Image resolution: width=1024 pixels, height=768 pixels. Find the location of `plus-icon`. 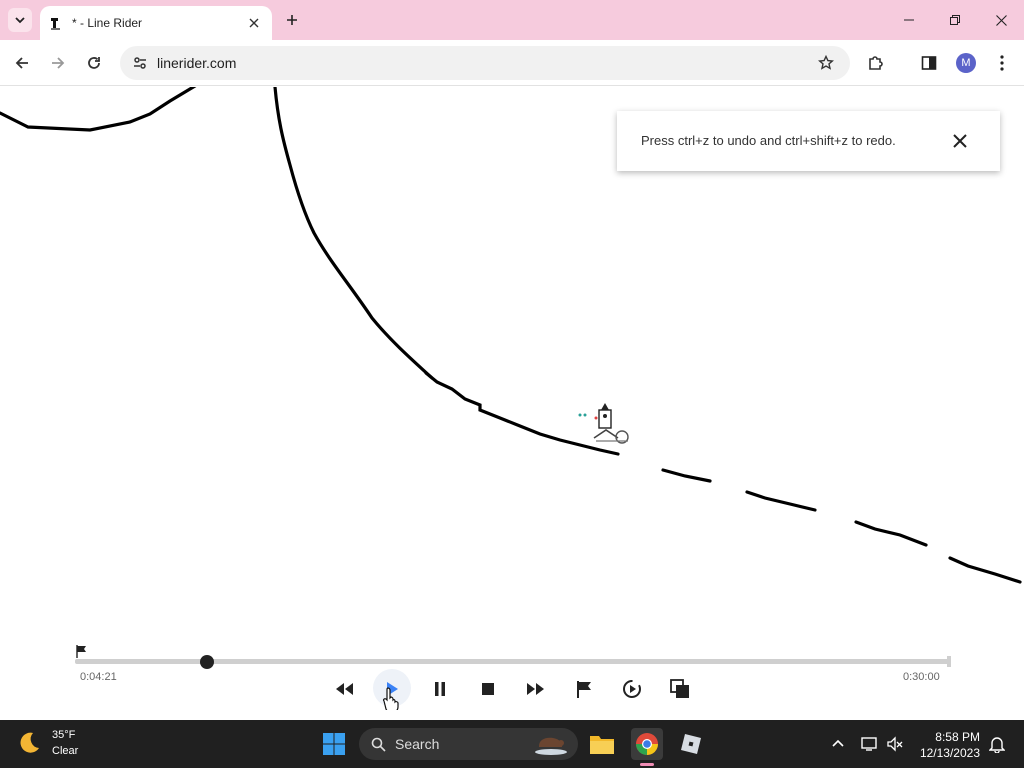

plus-icon is located at coordinates (292, 20).